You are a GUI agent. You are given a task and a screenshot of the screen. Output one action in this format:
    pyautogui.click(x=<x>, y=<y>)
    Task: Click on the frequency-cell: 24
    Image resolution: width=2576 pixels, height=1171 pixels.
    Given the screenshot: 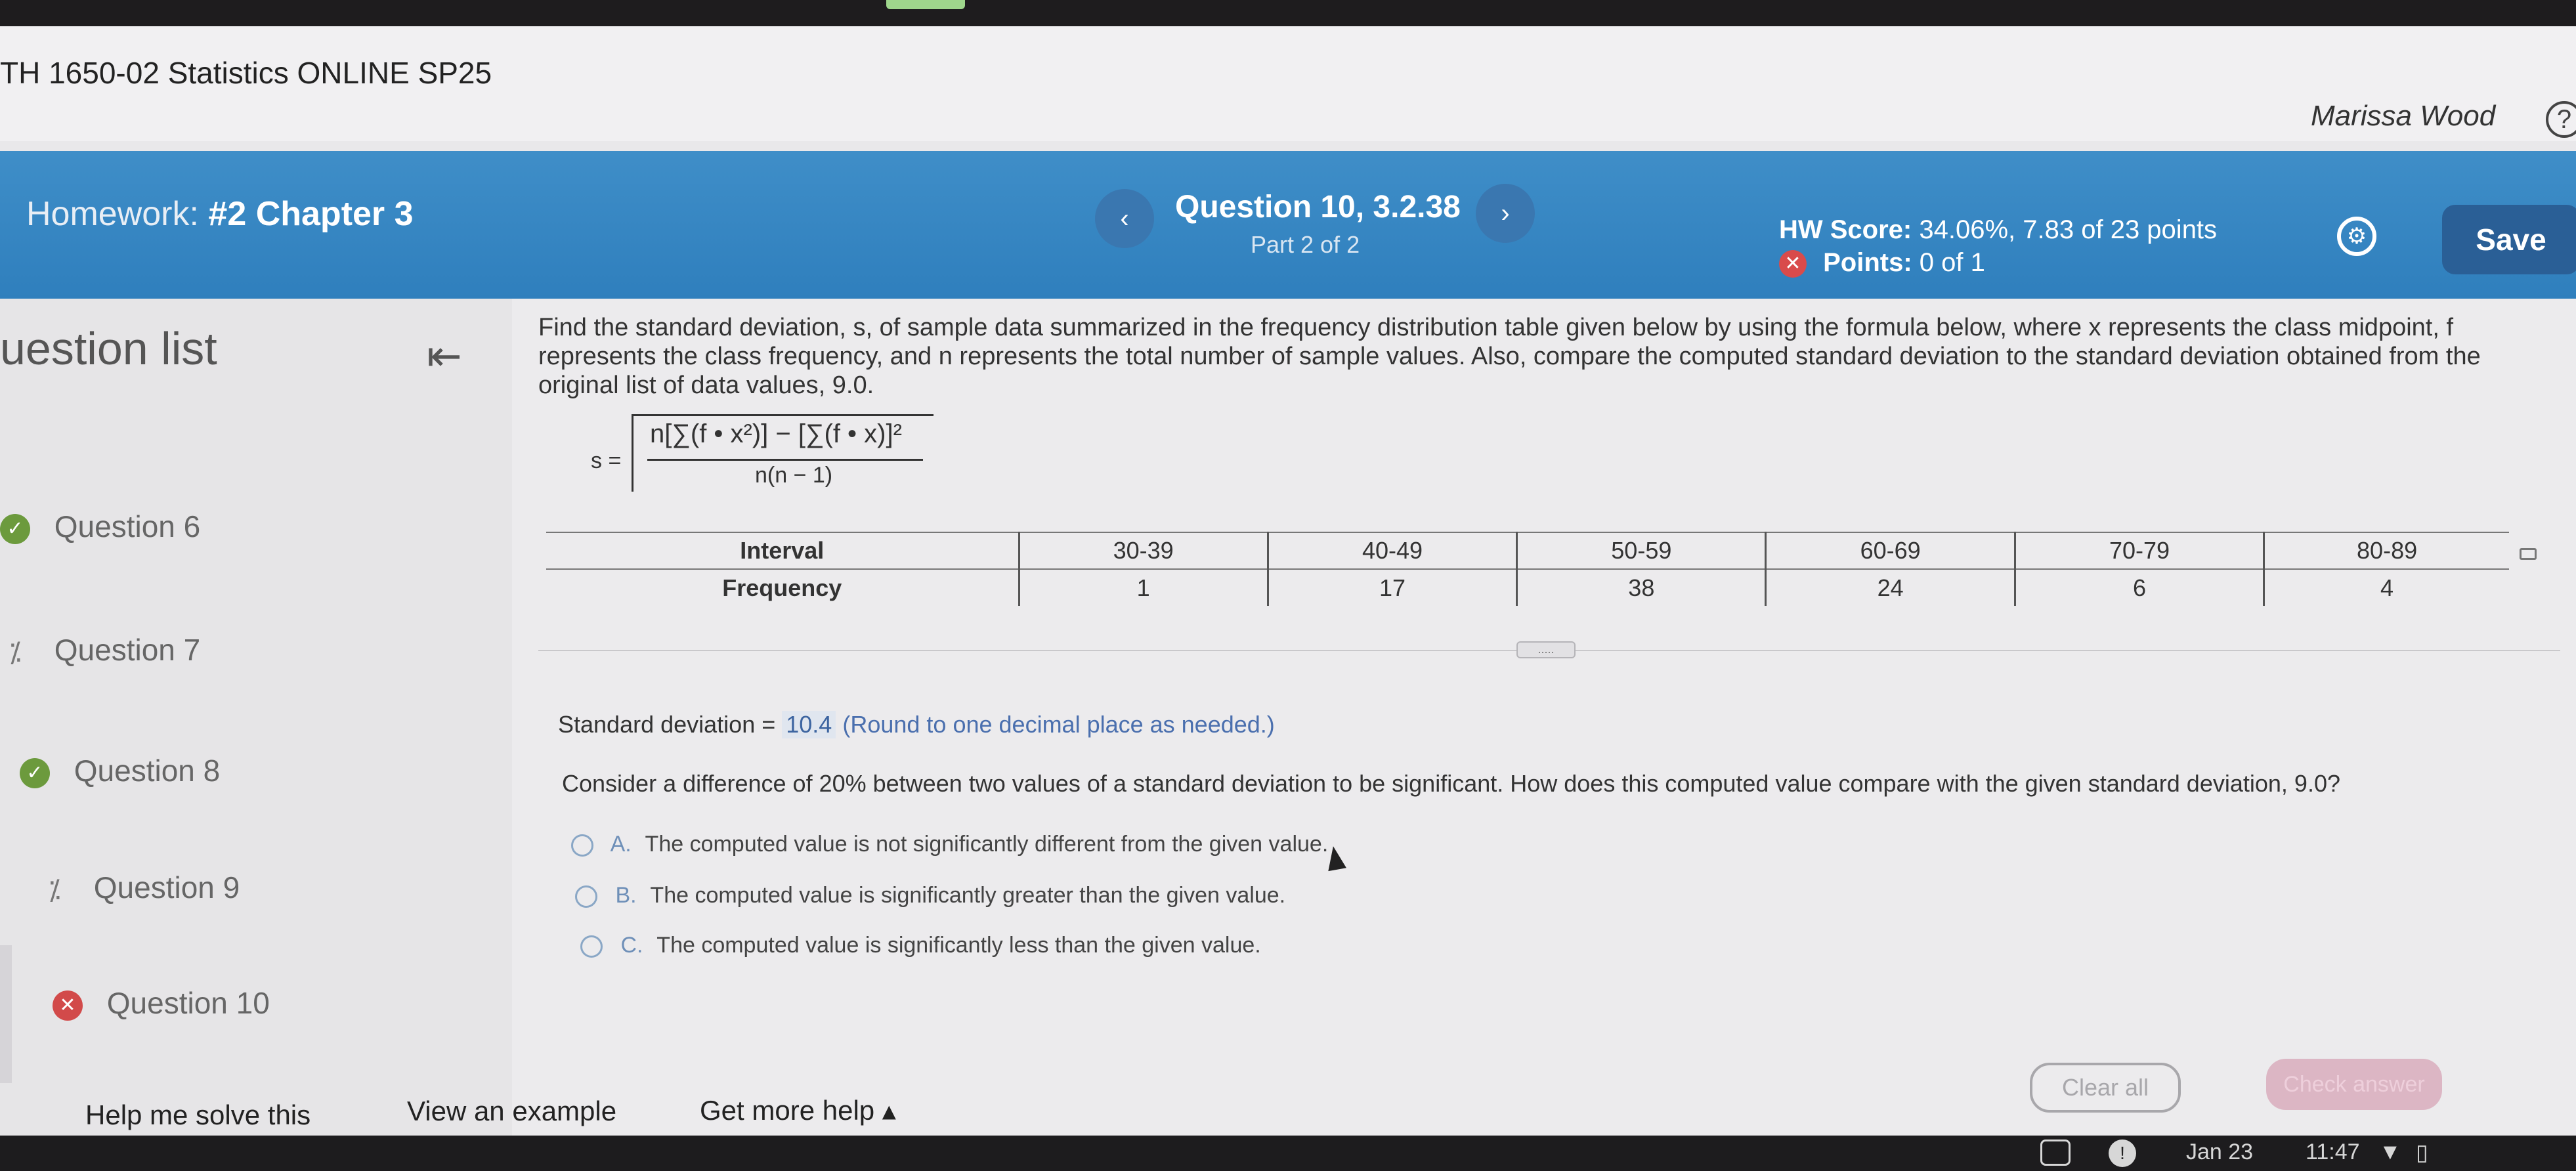 What is the action you would take?
    pyautogui.click(x=1890, y=587)
    